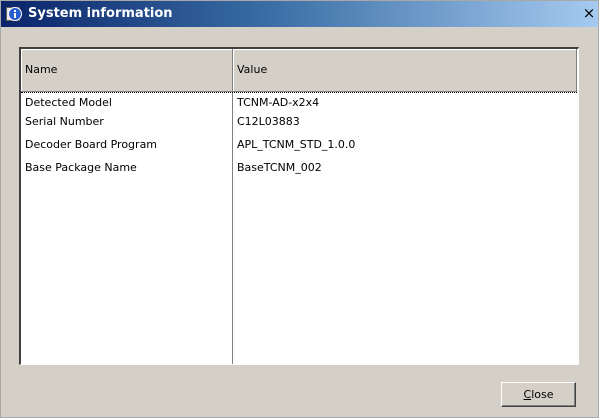  What do you see at coordinates (100, 13) in the screenshot?
I see `dialog-title: System information` at bounding box center [100, 13].